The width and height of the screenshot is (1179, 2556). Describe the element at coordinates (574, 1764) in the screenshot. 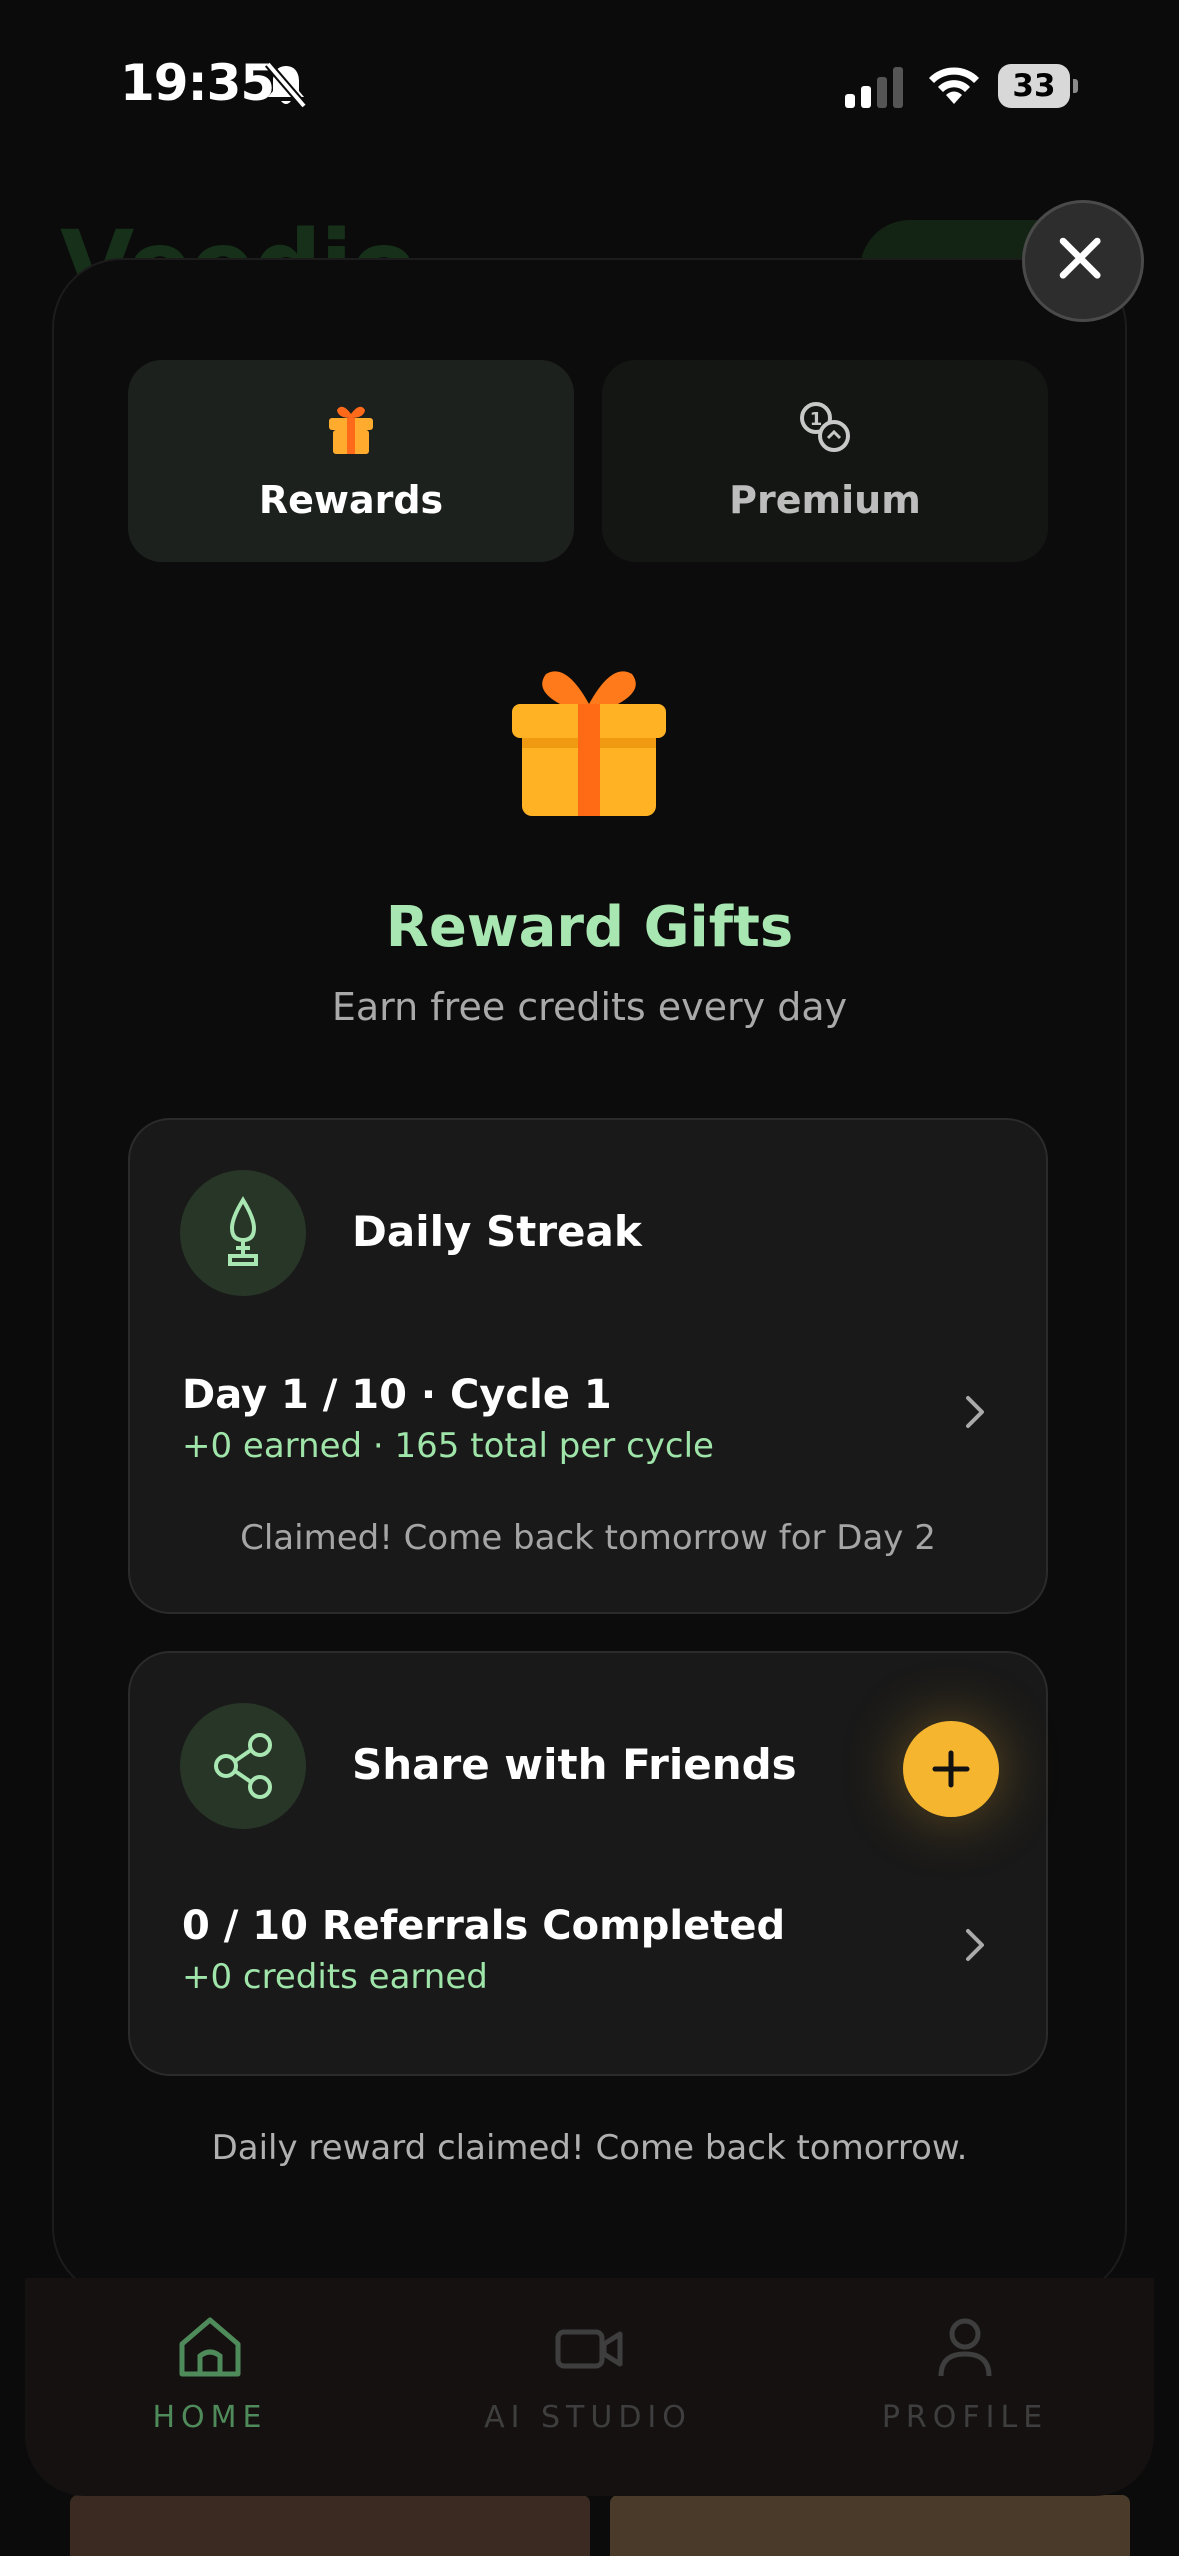

I see `share-title: Share with Friends` at that location.